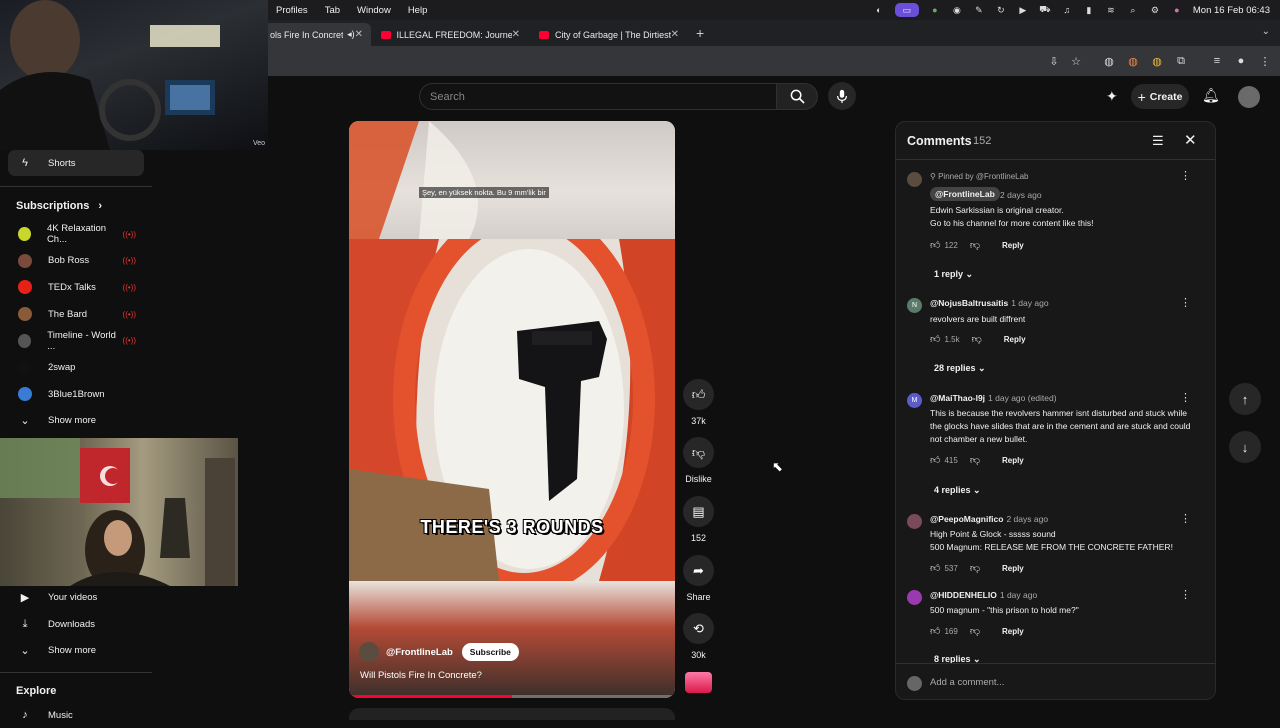 Image resolution: width=1280 pixels, height=728 pixels. I want to click on comment-avatar: M, so click(914, 400).